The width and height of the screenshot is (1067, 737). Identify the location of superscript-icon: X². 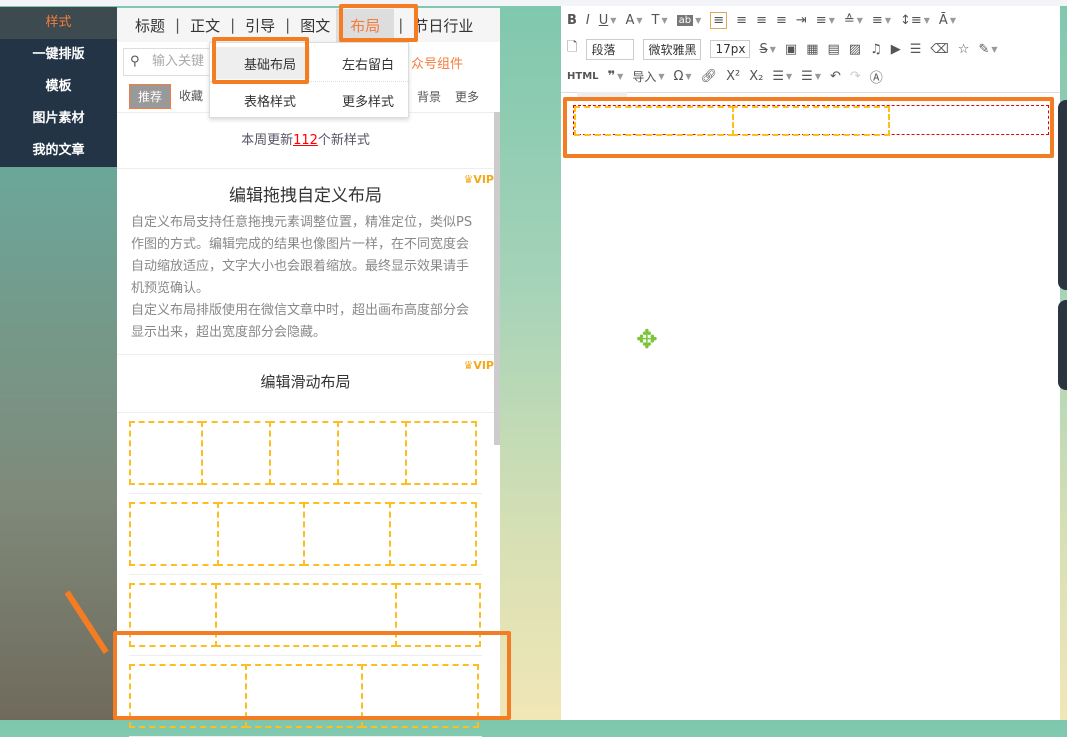
(733, 76).